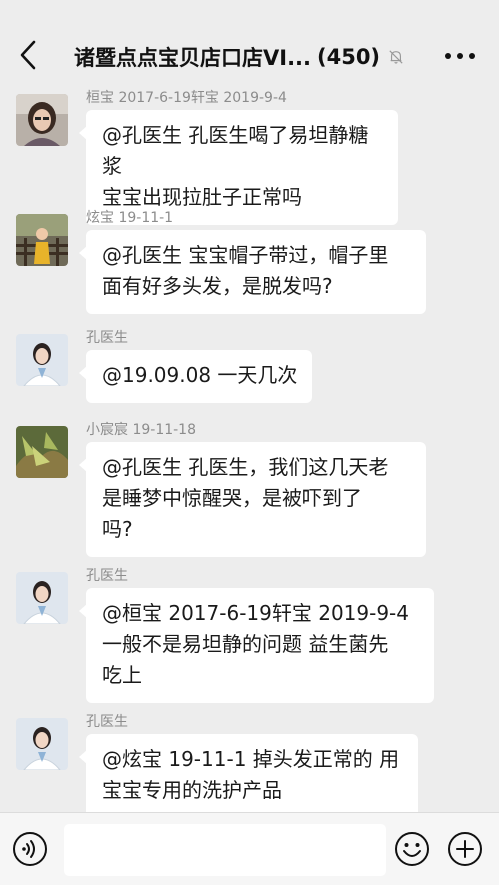 Image resolution: width=499 pixels, height=885 pixels. Describe the element at coordinates (245, 644) in the screenshot. I see `message-line: 一般不是易坦静的问题 益生菌先` at that location.